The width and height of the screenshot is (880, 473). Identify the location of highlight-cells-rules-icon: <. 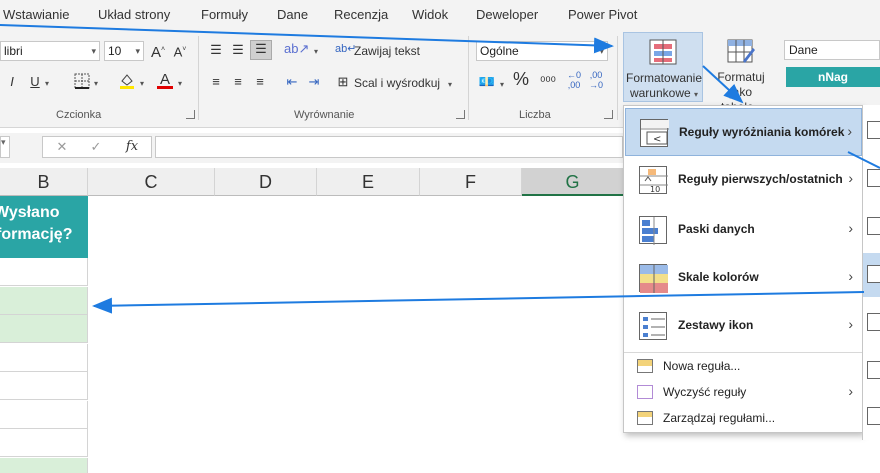
(654, 133).